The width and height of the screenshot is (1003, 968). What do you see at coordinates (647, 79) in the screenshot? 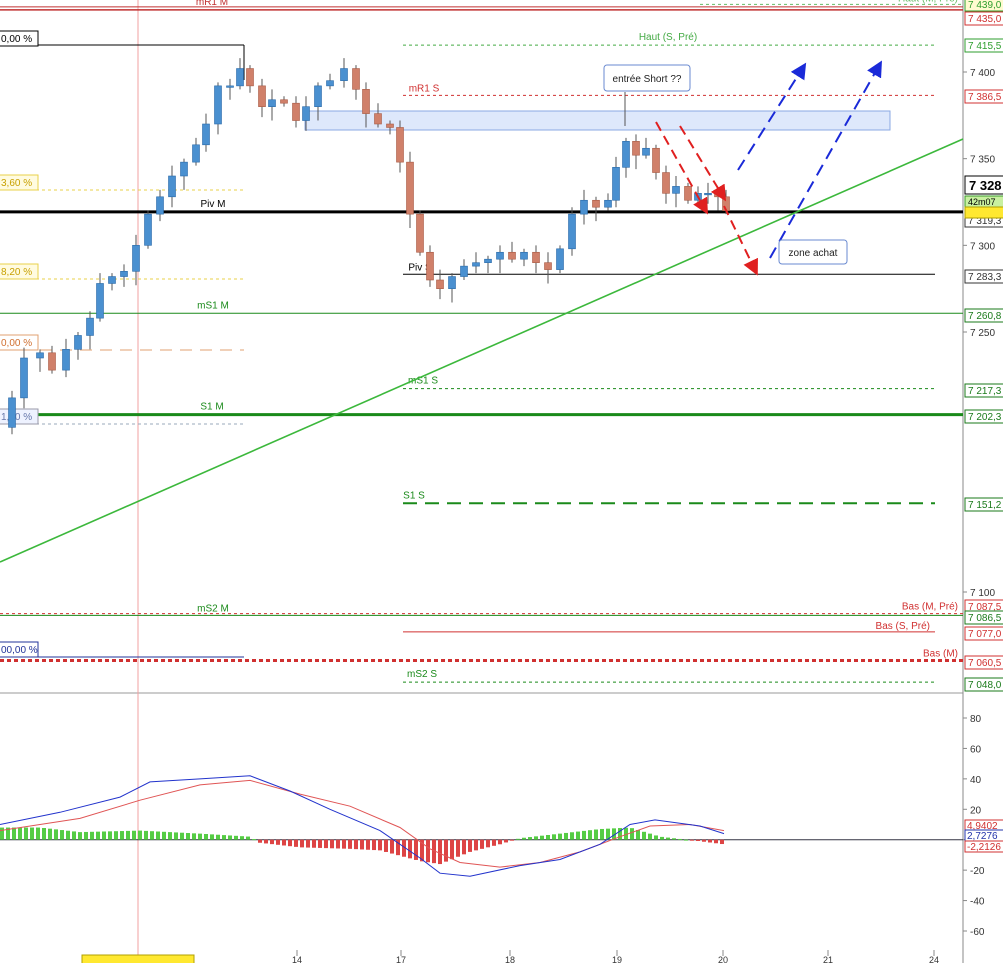
I see `entry-short-label: entrée Short ??` at bounding box center [647, 79].